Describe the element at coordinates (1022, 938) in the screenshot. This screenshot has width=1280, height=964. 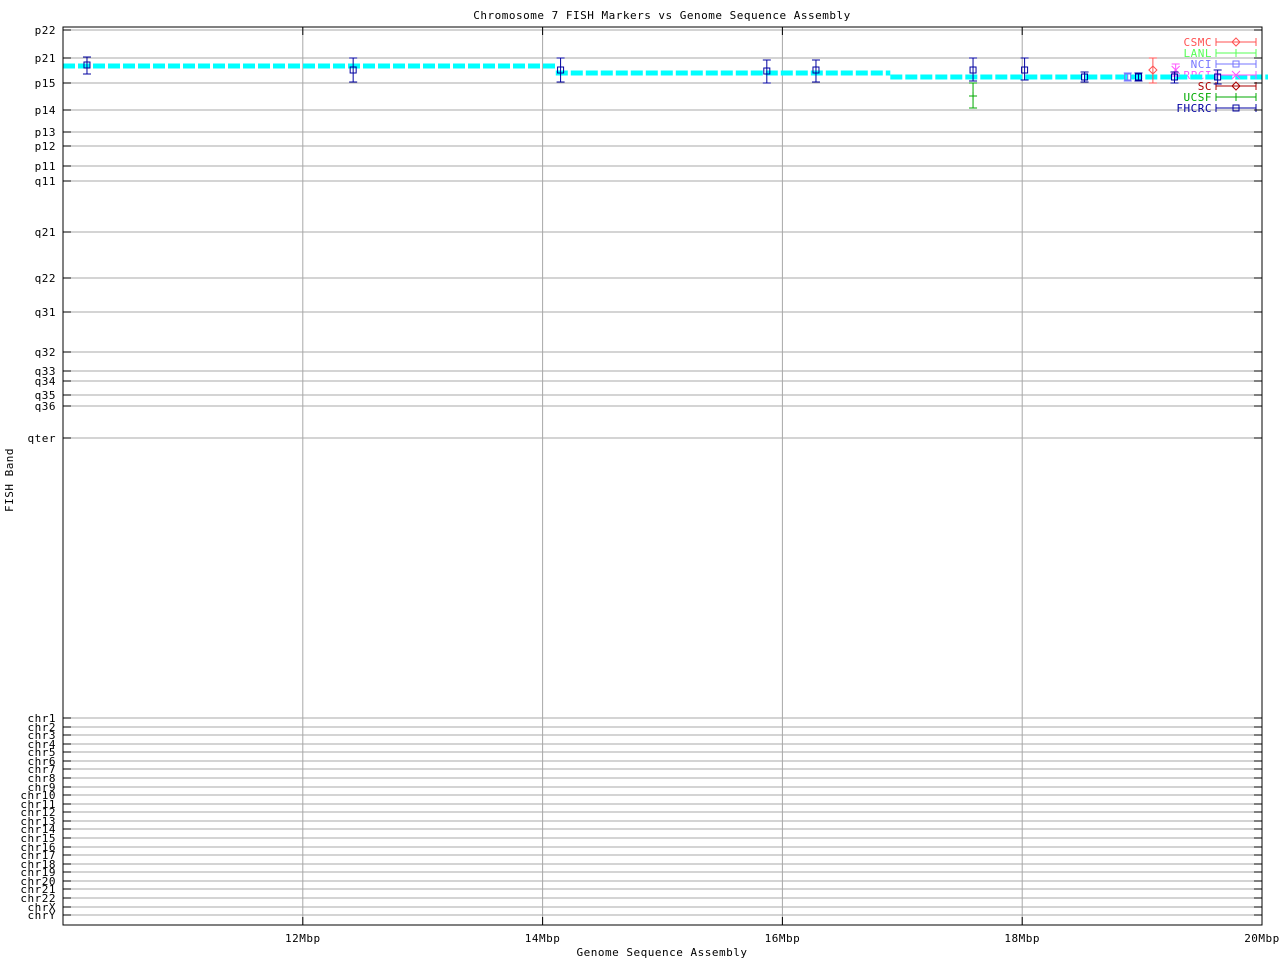
I see `xtick-label-18Mbp: 18Mbp` at that location.